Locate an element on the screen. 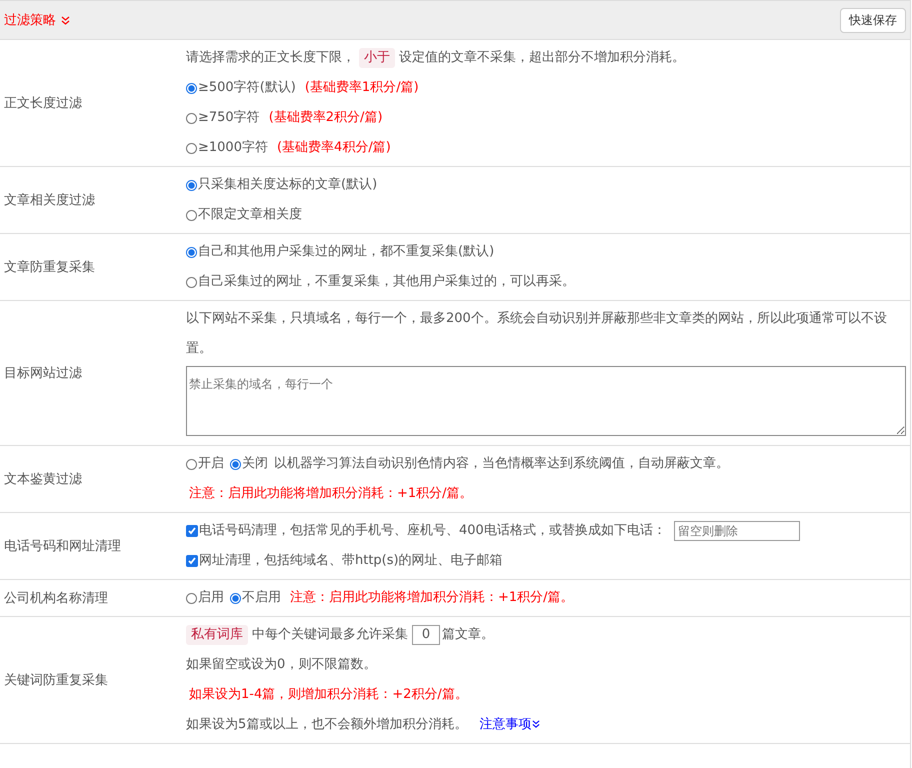 Image resolution: width=912 pixels, height=768 pixels. radio-label: 开启 is located at coordinates (211, 464).